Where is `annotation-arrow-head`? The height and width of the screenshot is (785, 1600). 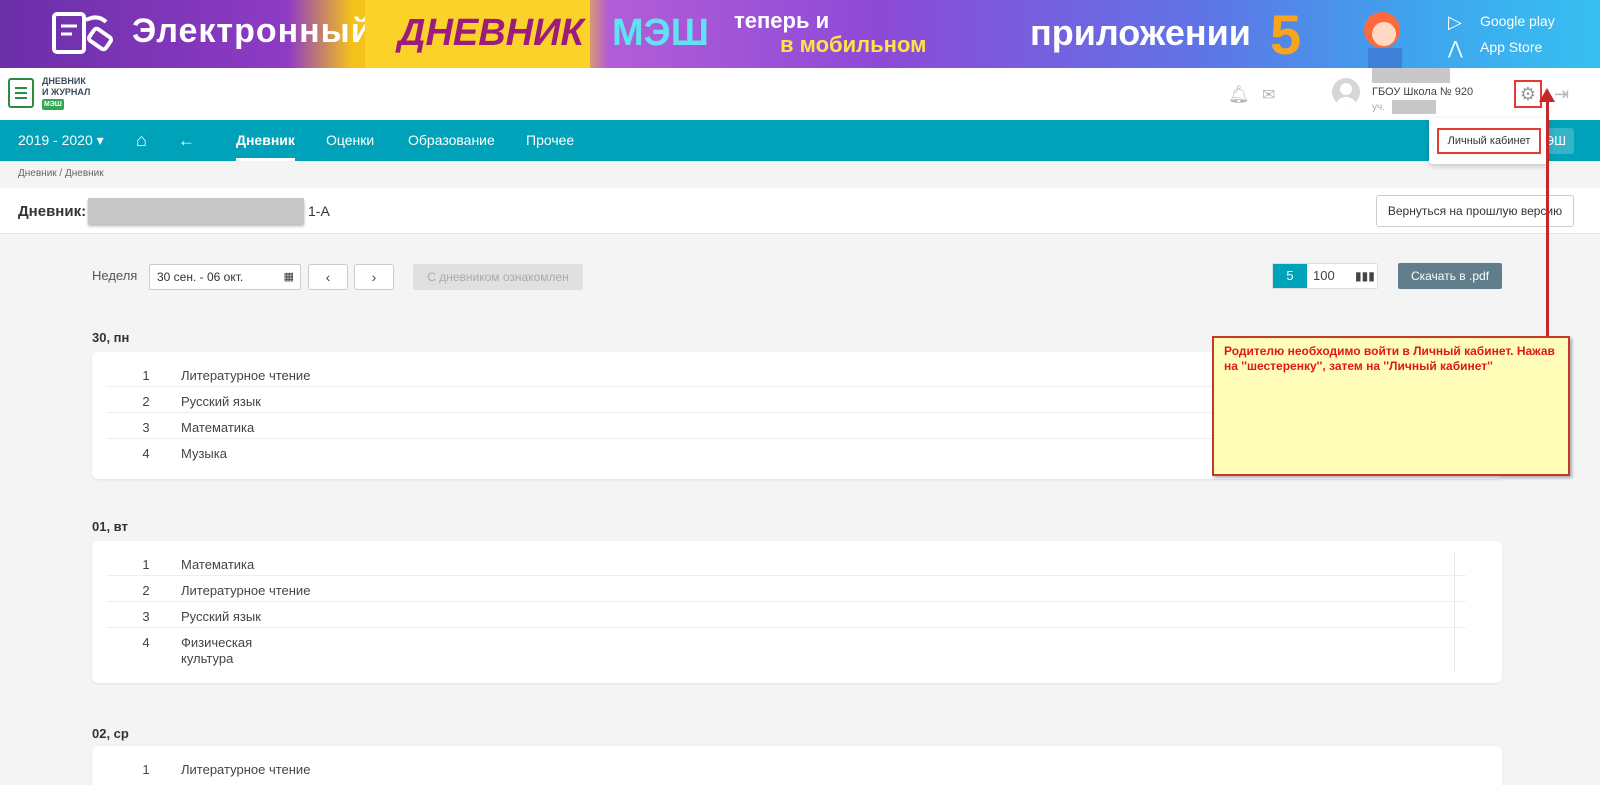
annotation-arrow-head is located at coordinates (1547, 95).